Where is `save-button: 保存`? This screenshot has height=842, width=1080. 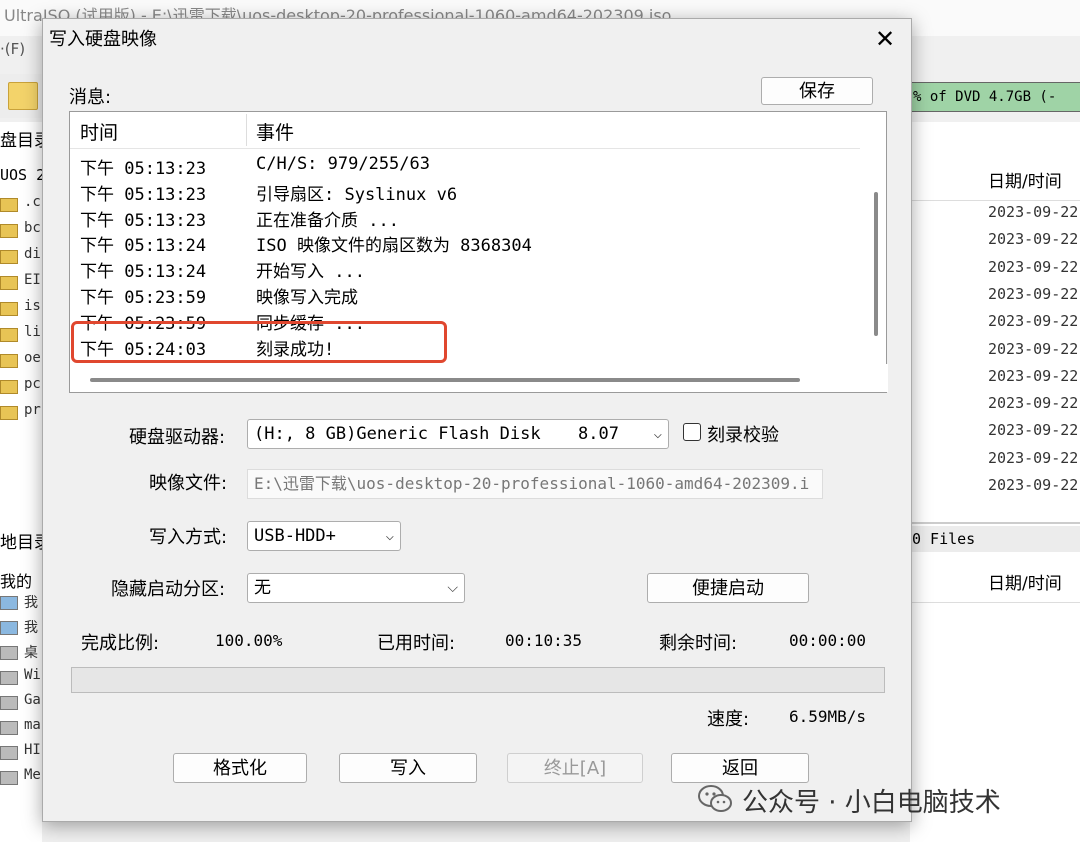 save-button: 保存 is located at coordinates (817, 91).